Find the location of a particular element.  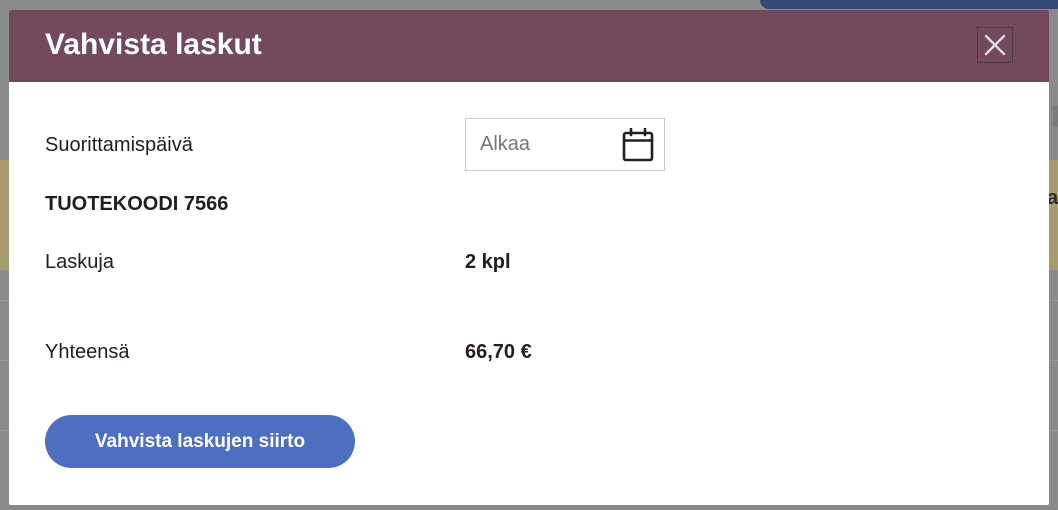

product-code: TUOTEKOODI 7566 is located at coordinates (137, 204).